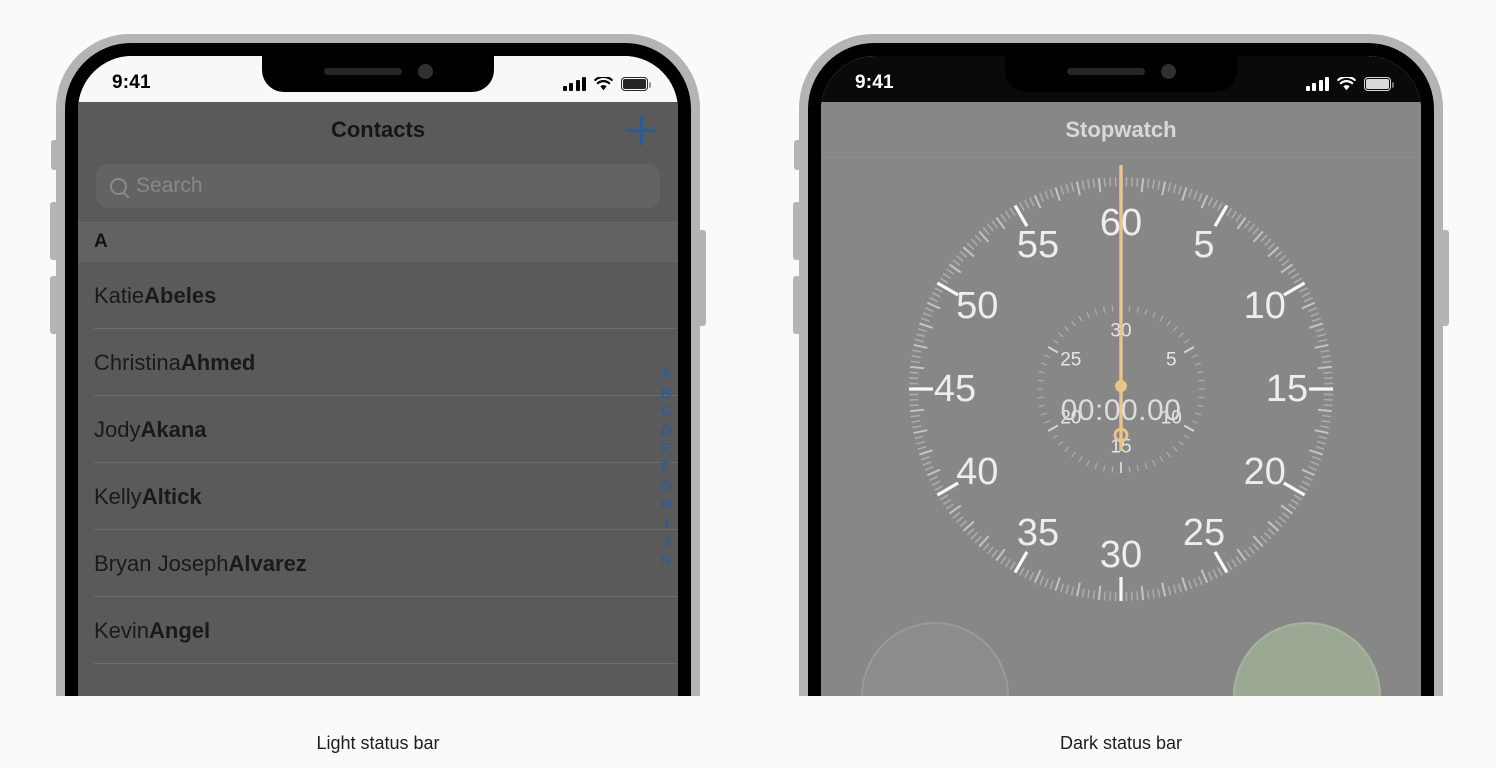 The height and width of the screenshot is (768, 1496). Describe the element at coordinates (666, 542) in the screenshot. I see `index-letter: J` at that location.